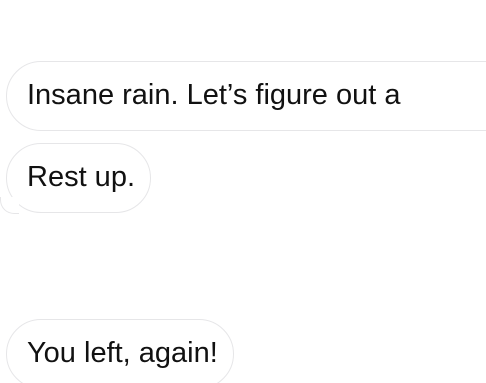 Image resolution: width=486 pixels, height=383 pixels. What do you see at coordinates (81, 177) in the screenshot?
I see `message-text: Rest up.` at bounding box center [81, 177].